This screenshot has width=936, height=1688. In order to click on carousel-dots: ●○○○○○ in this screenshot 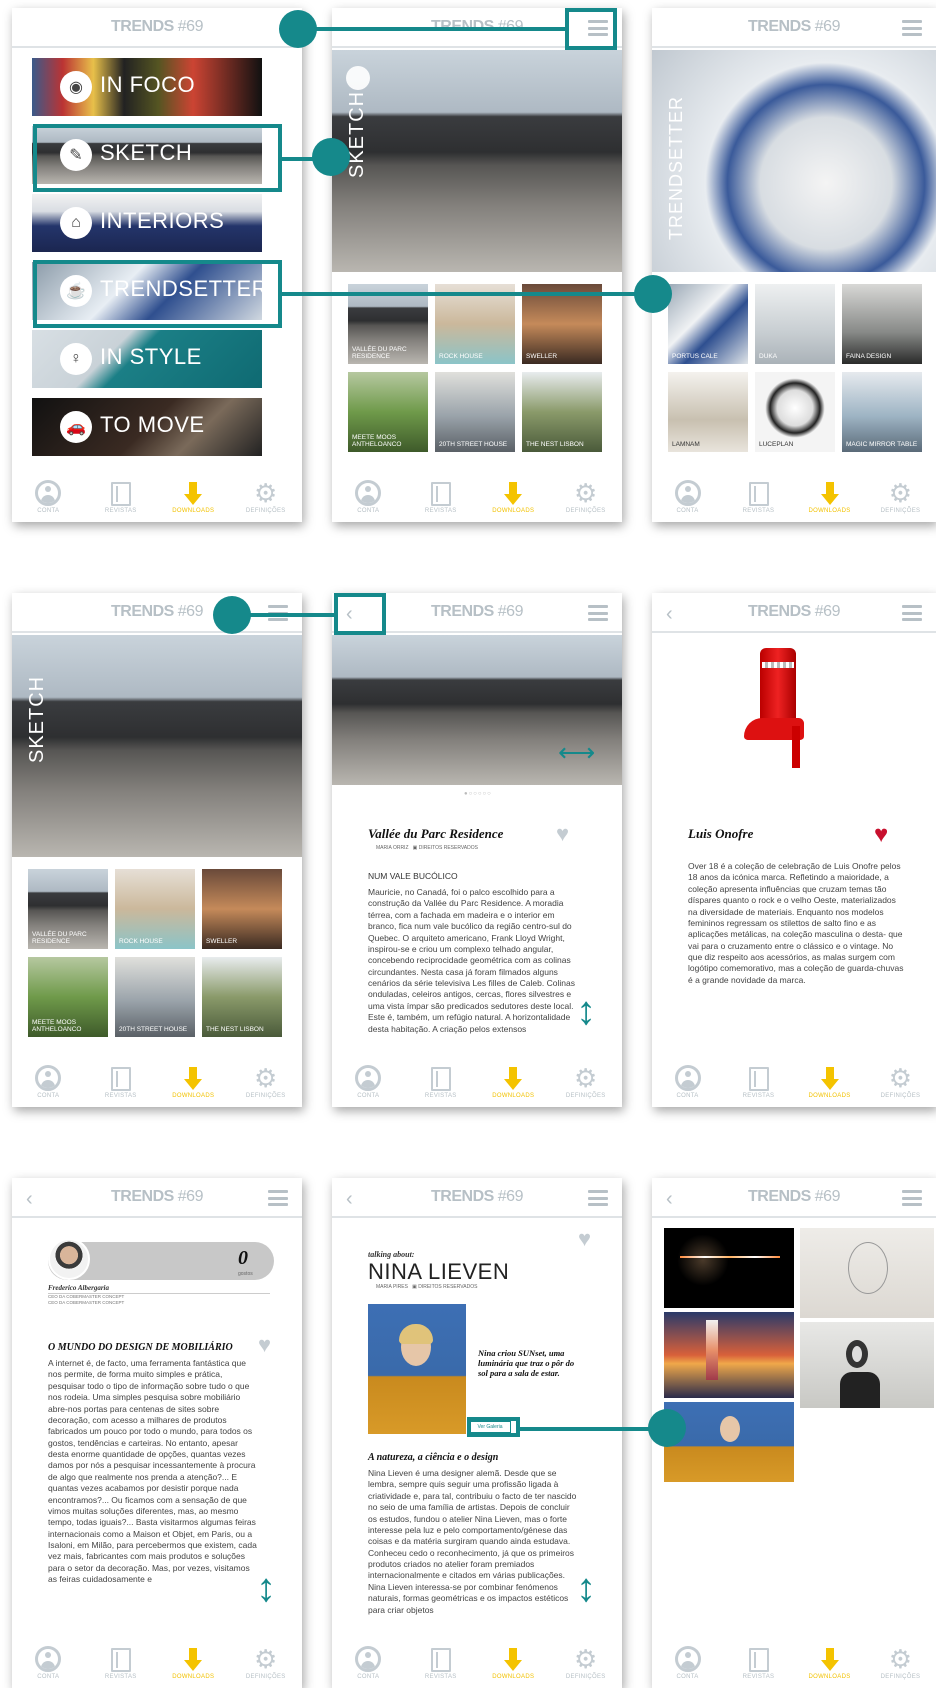, I will do `click(478, 794)`.